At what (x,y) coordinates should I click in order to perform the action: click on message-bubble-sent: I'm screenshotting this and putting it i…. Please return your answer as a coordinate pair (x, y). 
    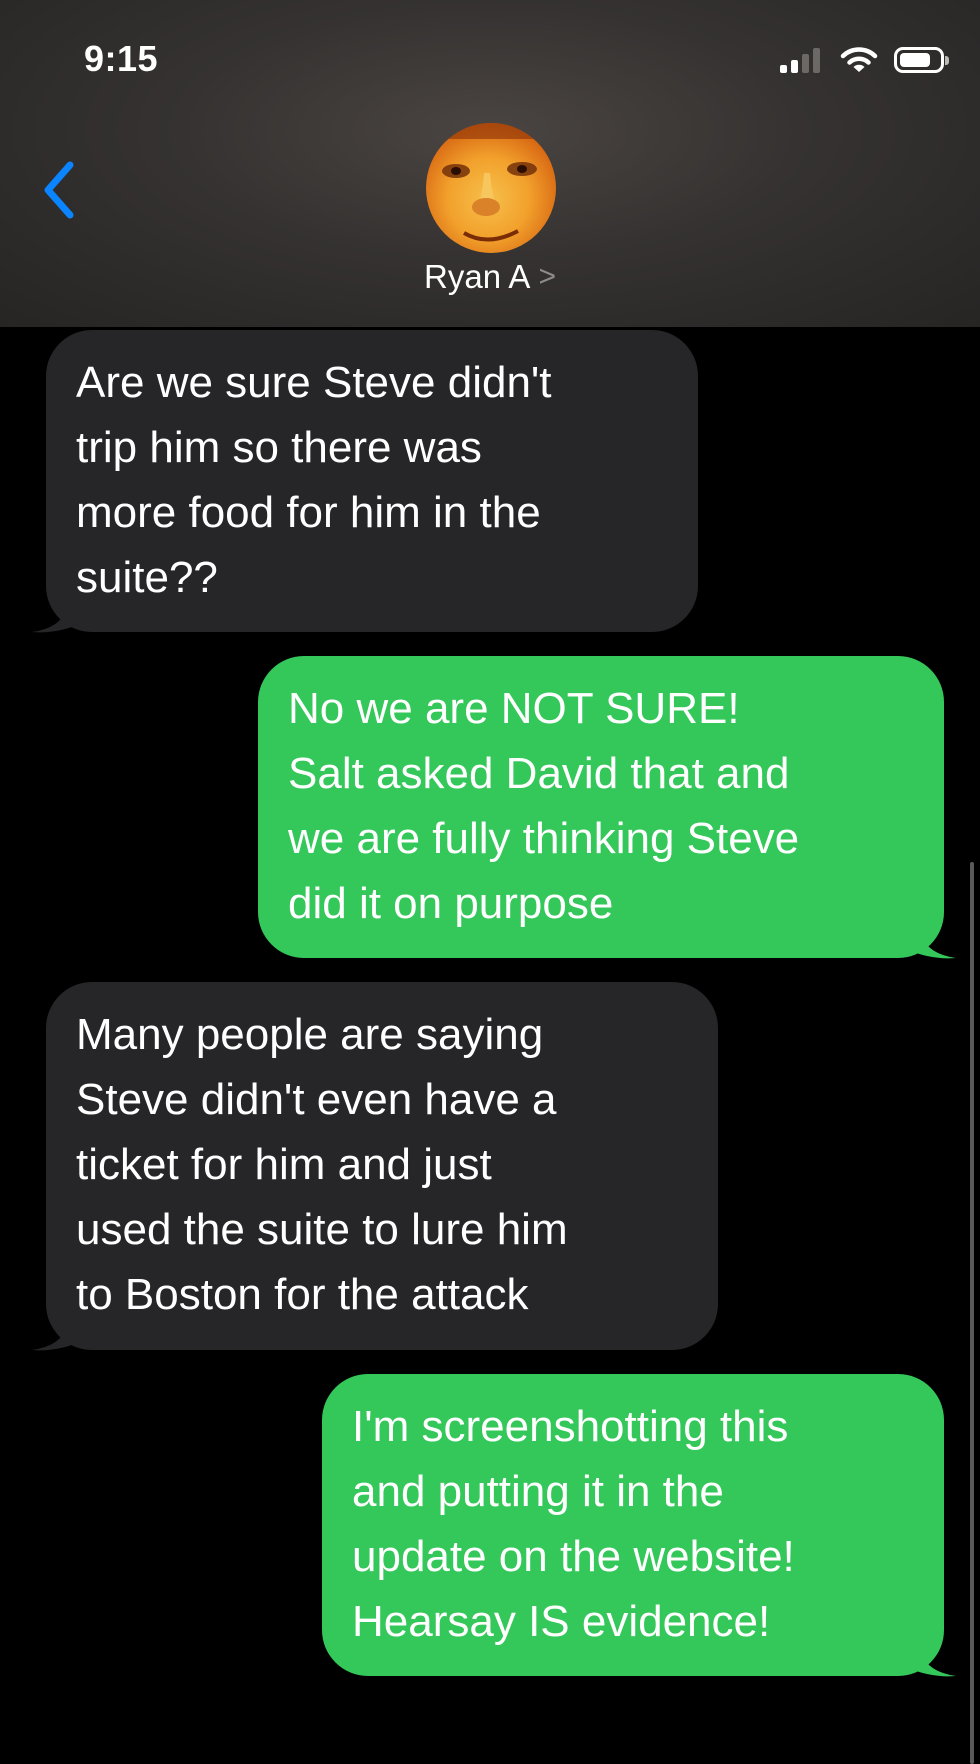
    Looking at the image, I should click on (633, 1525).